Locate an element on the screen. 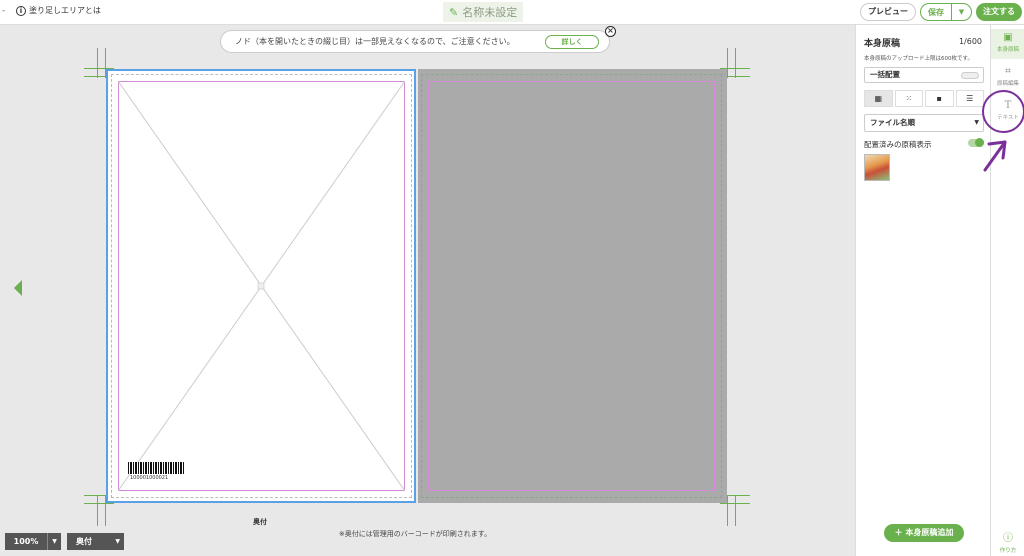  document-title: ✎ 名称未設定 is located at coordinates (483, 12).